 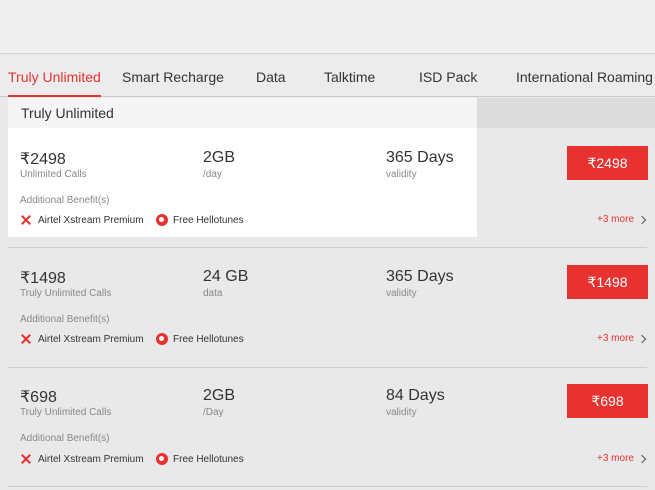 What do you see at coordinates (607, 401) in the screenshot?
I see `buy-plan-button: ₹698` at bounding box center [607, 401].